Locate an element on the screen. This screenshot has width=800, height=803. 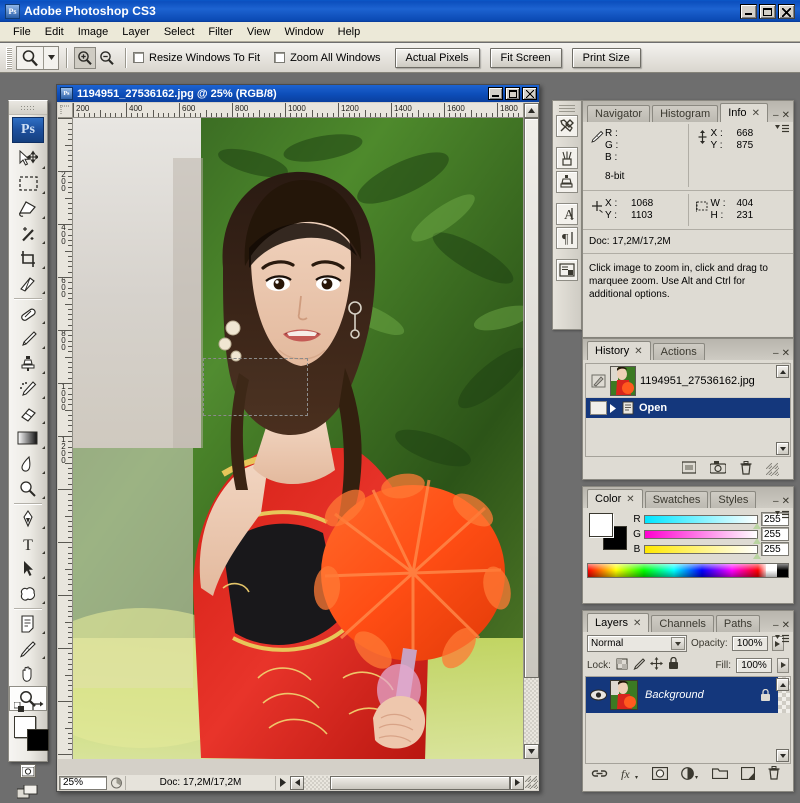
tool-presets-icon is located at coordinates (567, 126).